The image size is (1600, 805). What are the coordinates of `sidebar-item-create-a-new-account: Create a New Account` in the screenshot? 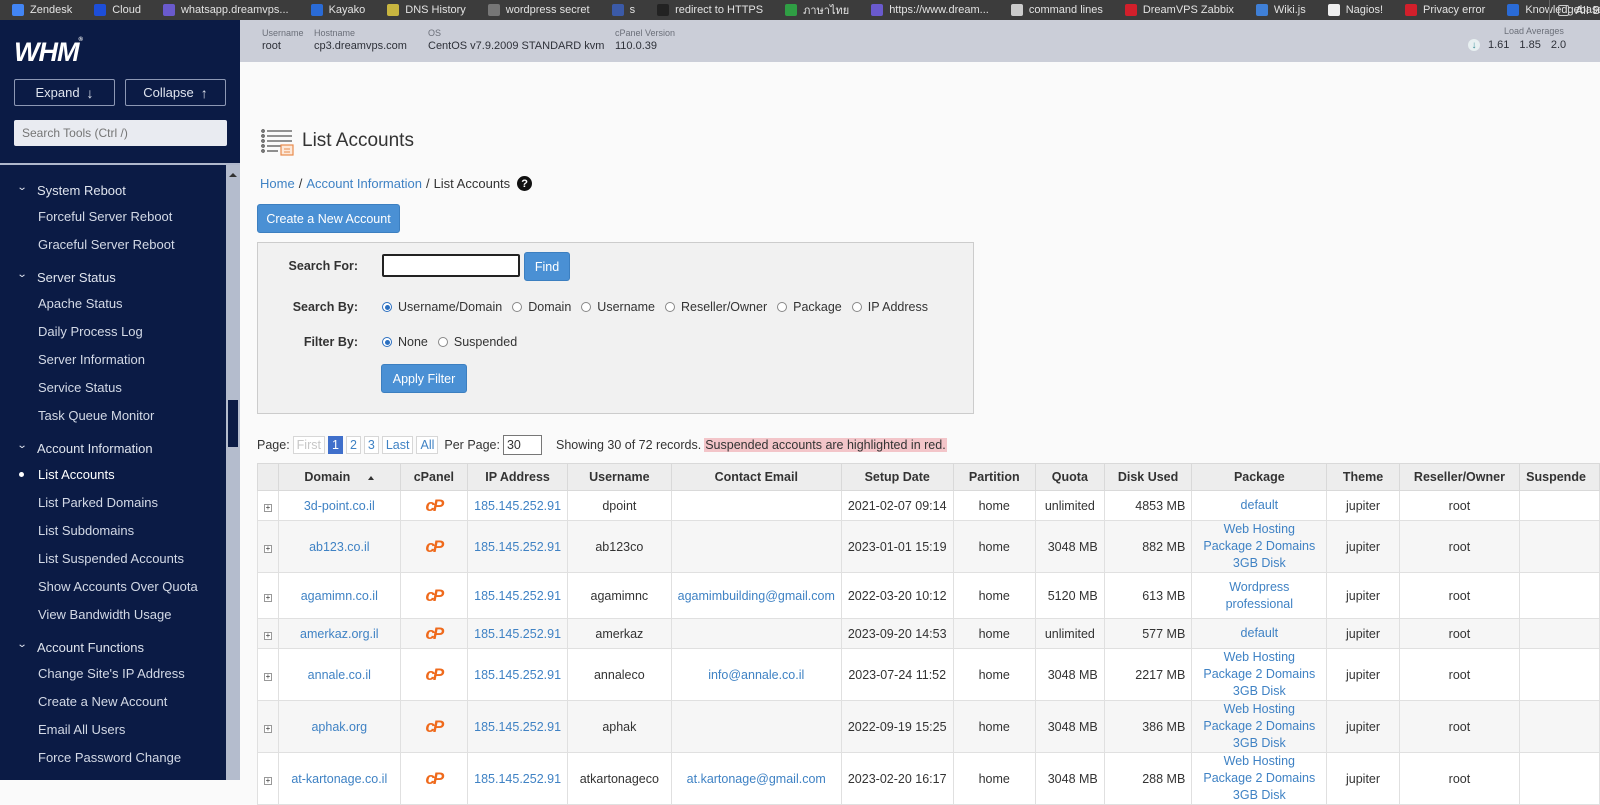 It's located at (102, 701).